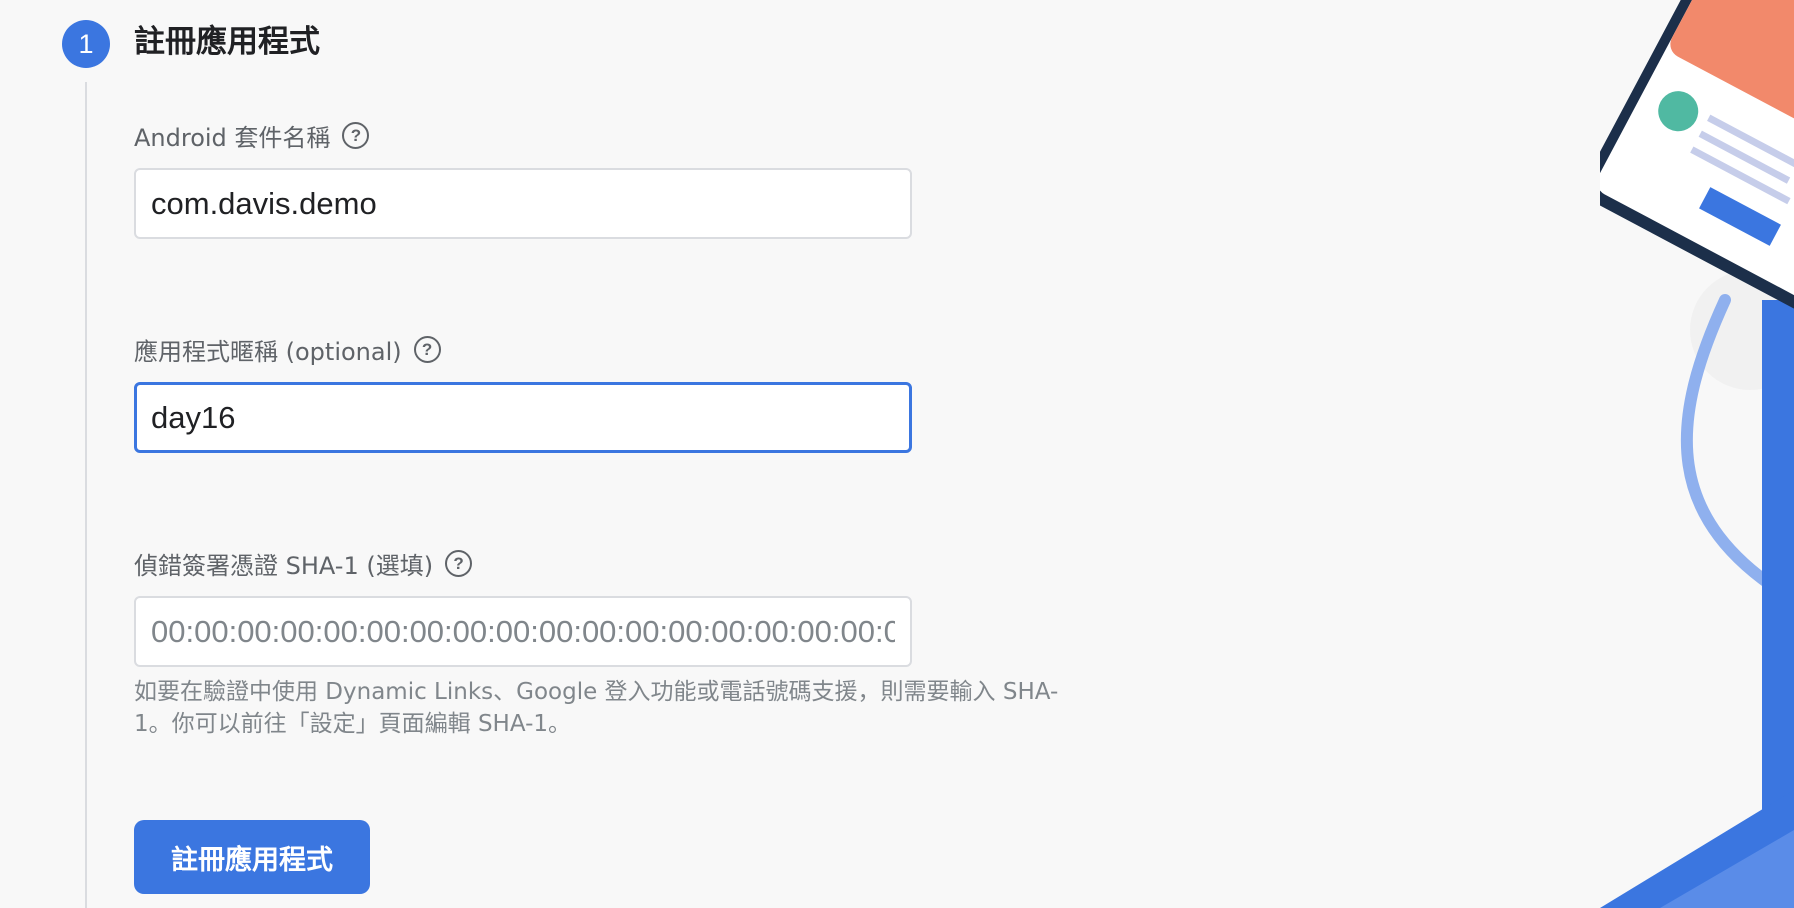  What do you see at coordinates (1697, 454) in the screenshot?
I see `phone-illustration` at bounding box center [1697, 454].